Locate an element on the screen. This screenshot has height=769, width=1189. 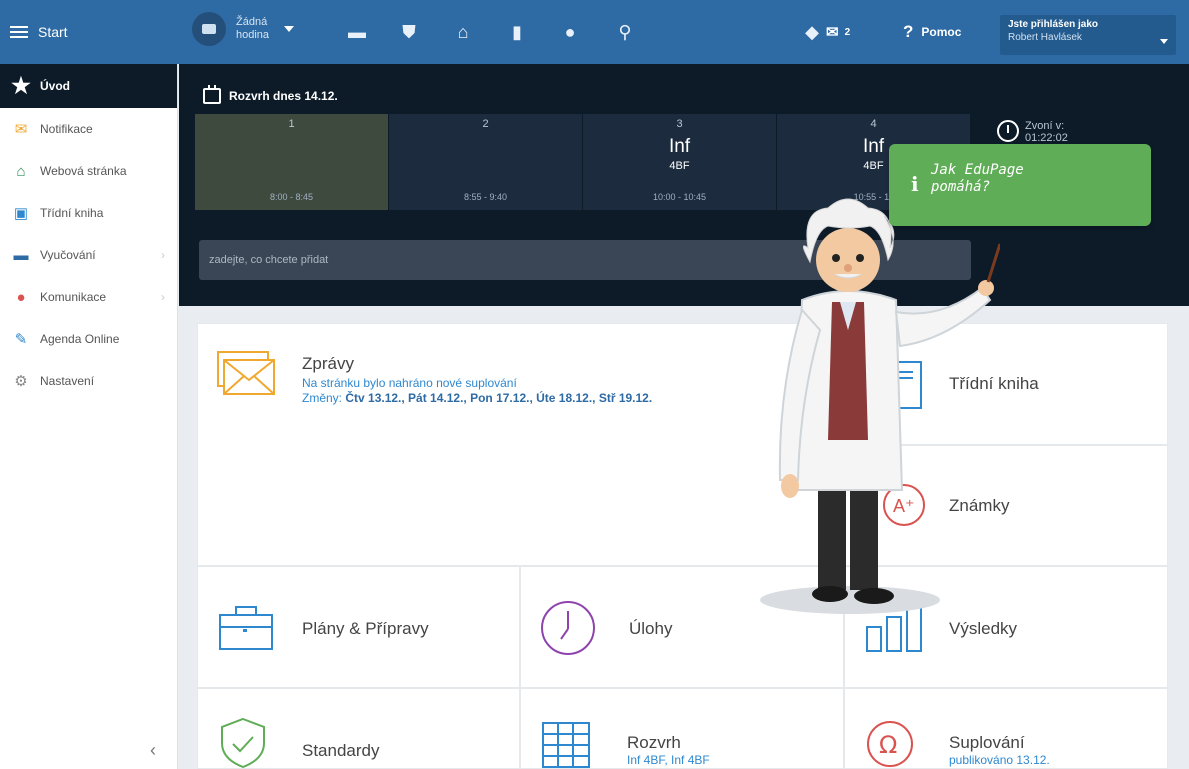
start-label: Start is located at coordinates (53, 32).